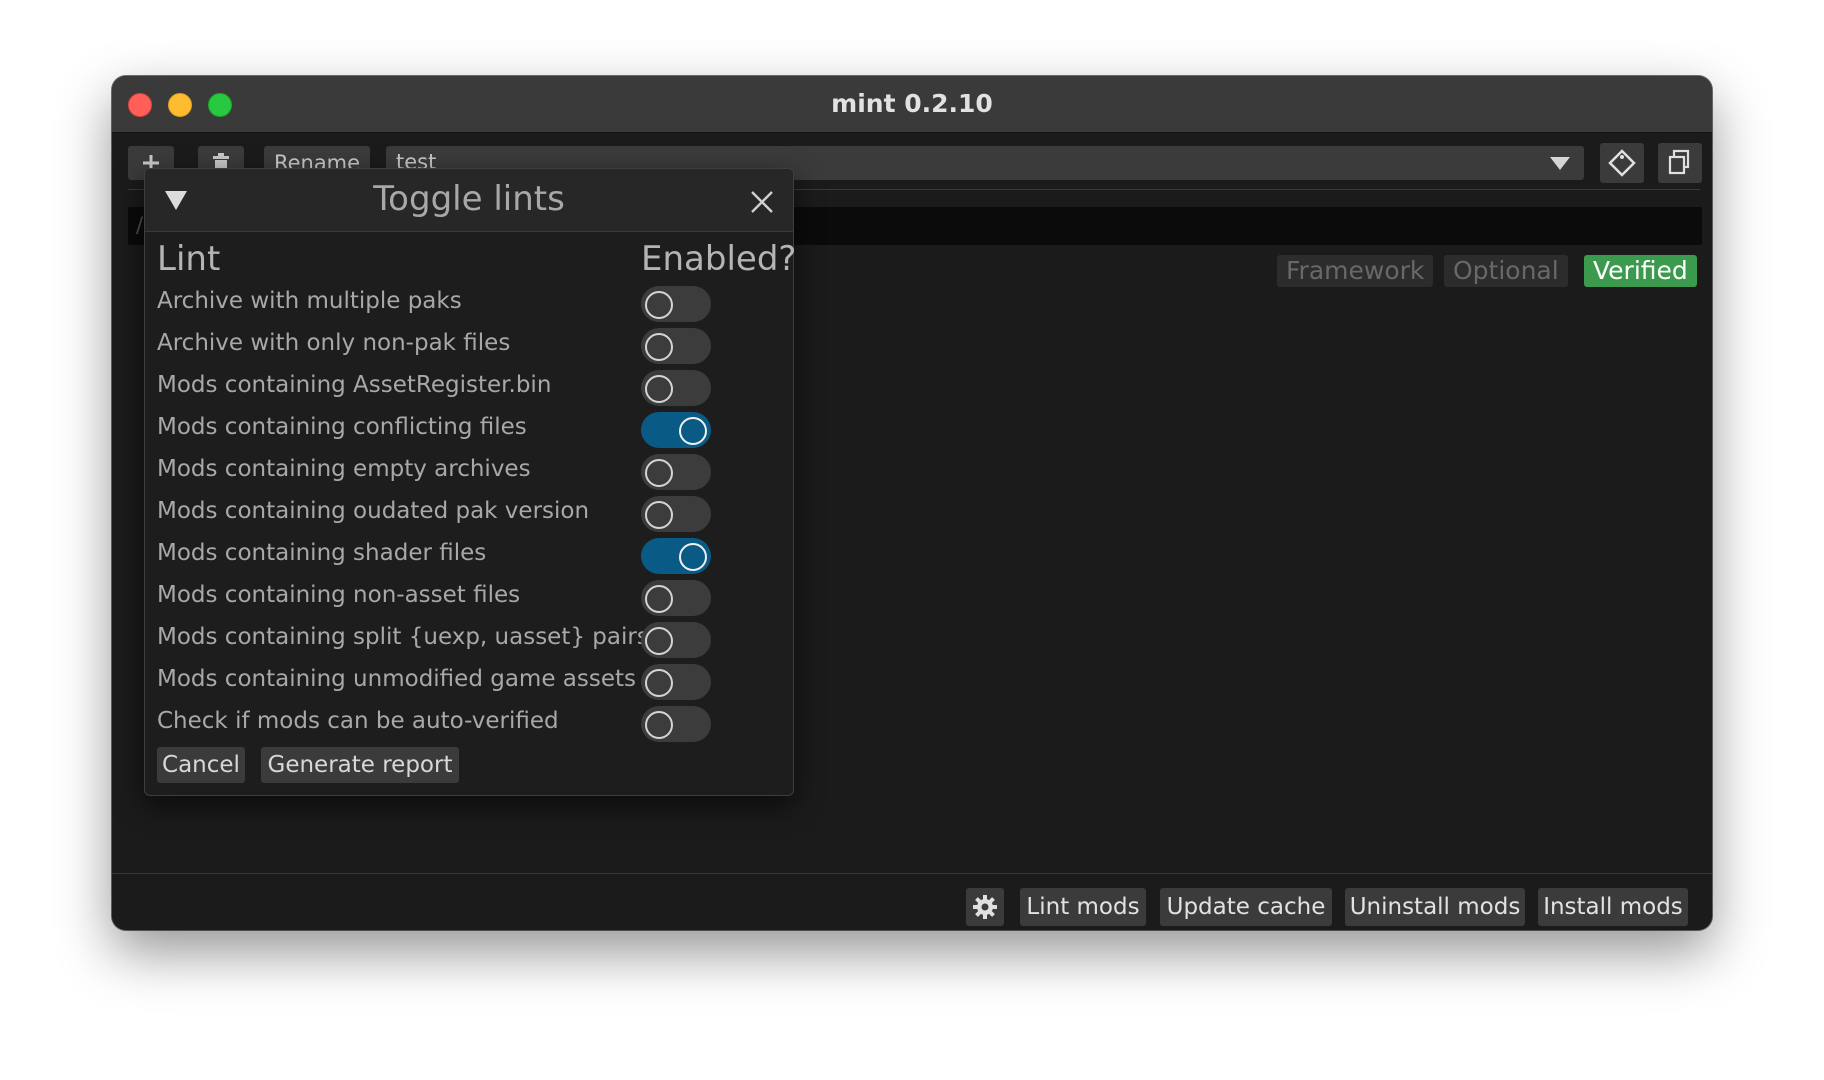 This screenshot has height=1080, width=1824. I want to click on update-cache-button: Update cache, so click(1246, 907).